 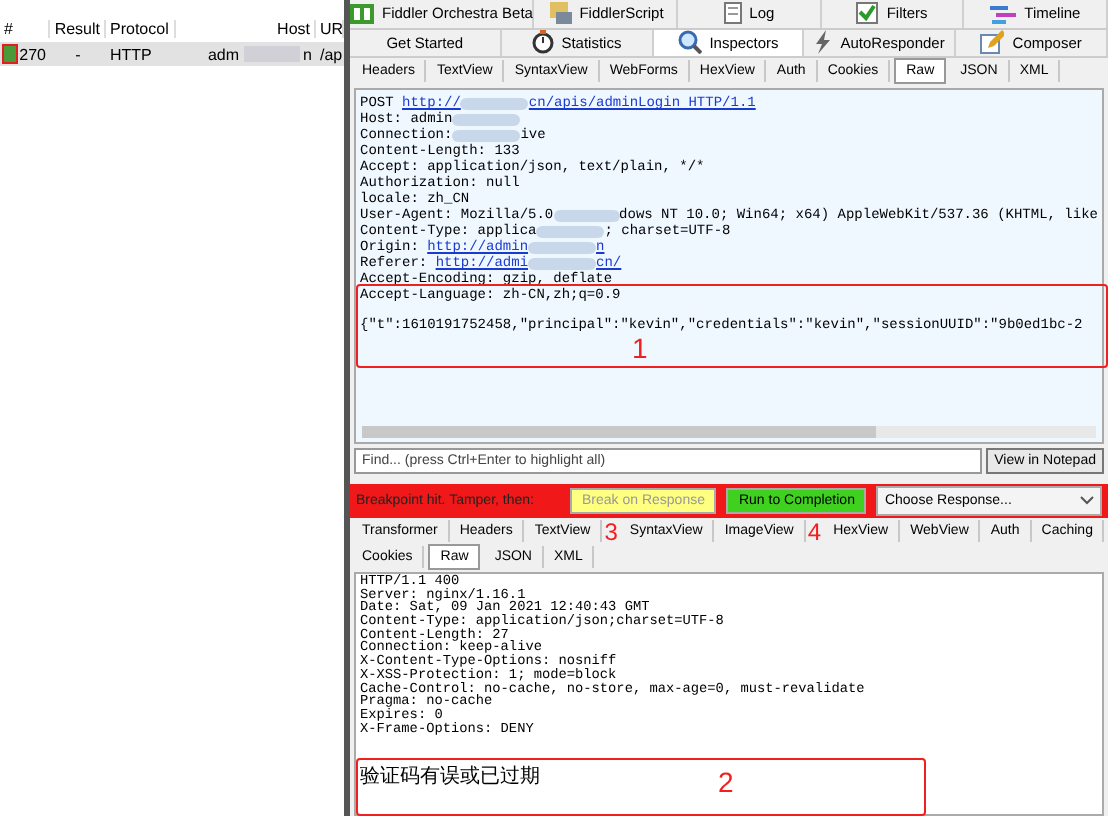 I want to click on horizontal-scrollbar, so click(x=729, y=432).